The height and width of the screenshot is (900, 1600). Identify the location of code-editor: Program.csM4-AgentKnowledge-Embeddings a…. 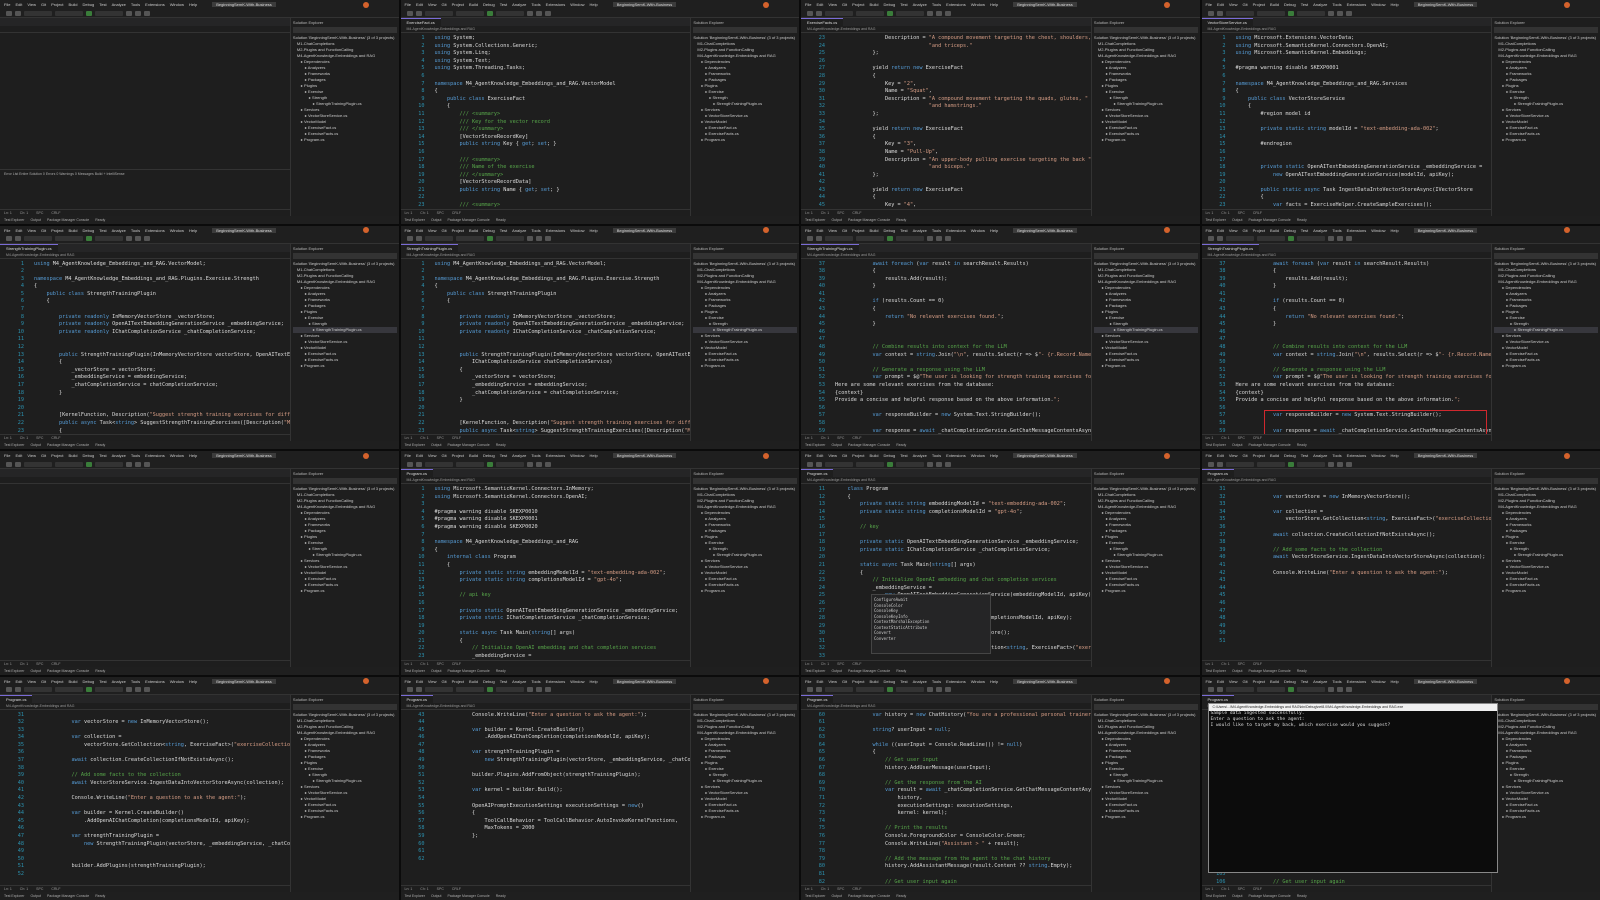
(546, 568).